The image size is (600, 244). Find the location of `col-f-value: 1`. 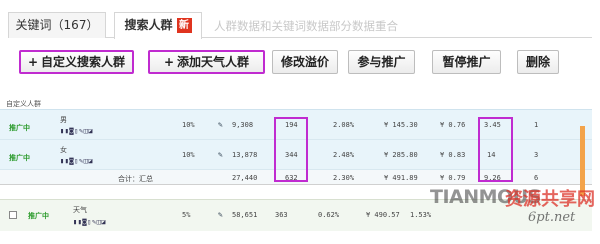

col-f-value: 1 is located at coordinates (536, 125).